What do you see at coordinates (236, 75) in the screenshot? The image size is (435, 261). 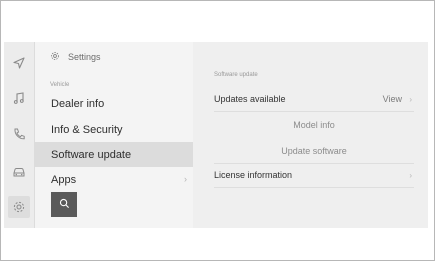 I see `detail-section-label: Software update` at bounding box center [236, 75].